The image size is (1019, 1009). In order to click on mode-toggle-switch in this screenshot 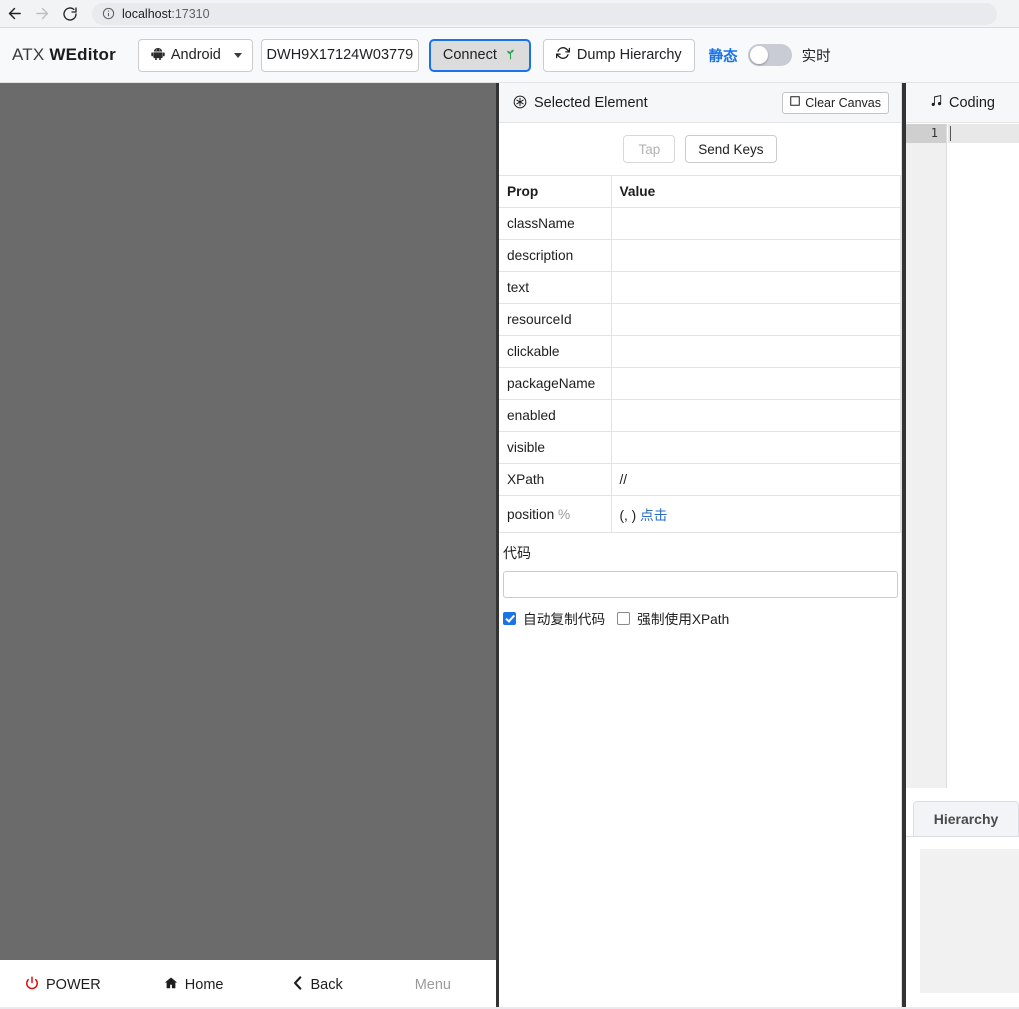, I will do `click(769, 55)`.